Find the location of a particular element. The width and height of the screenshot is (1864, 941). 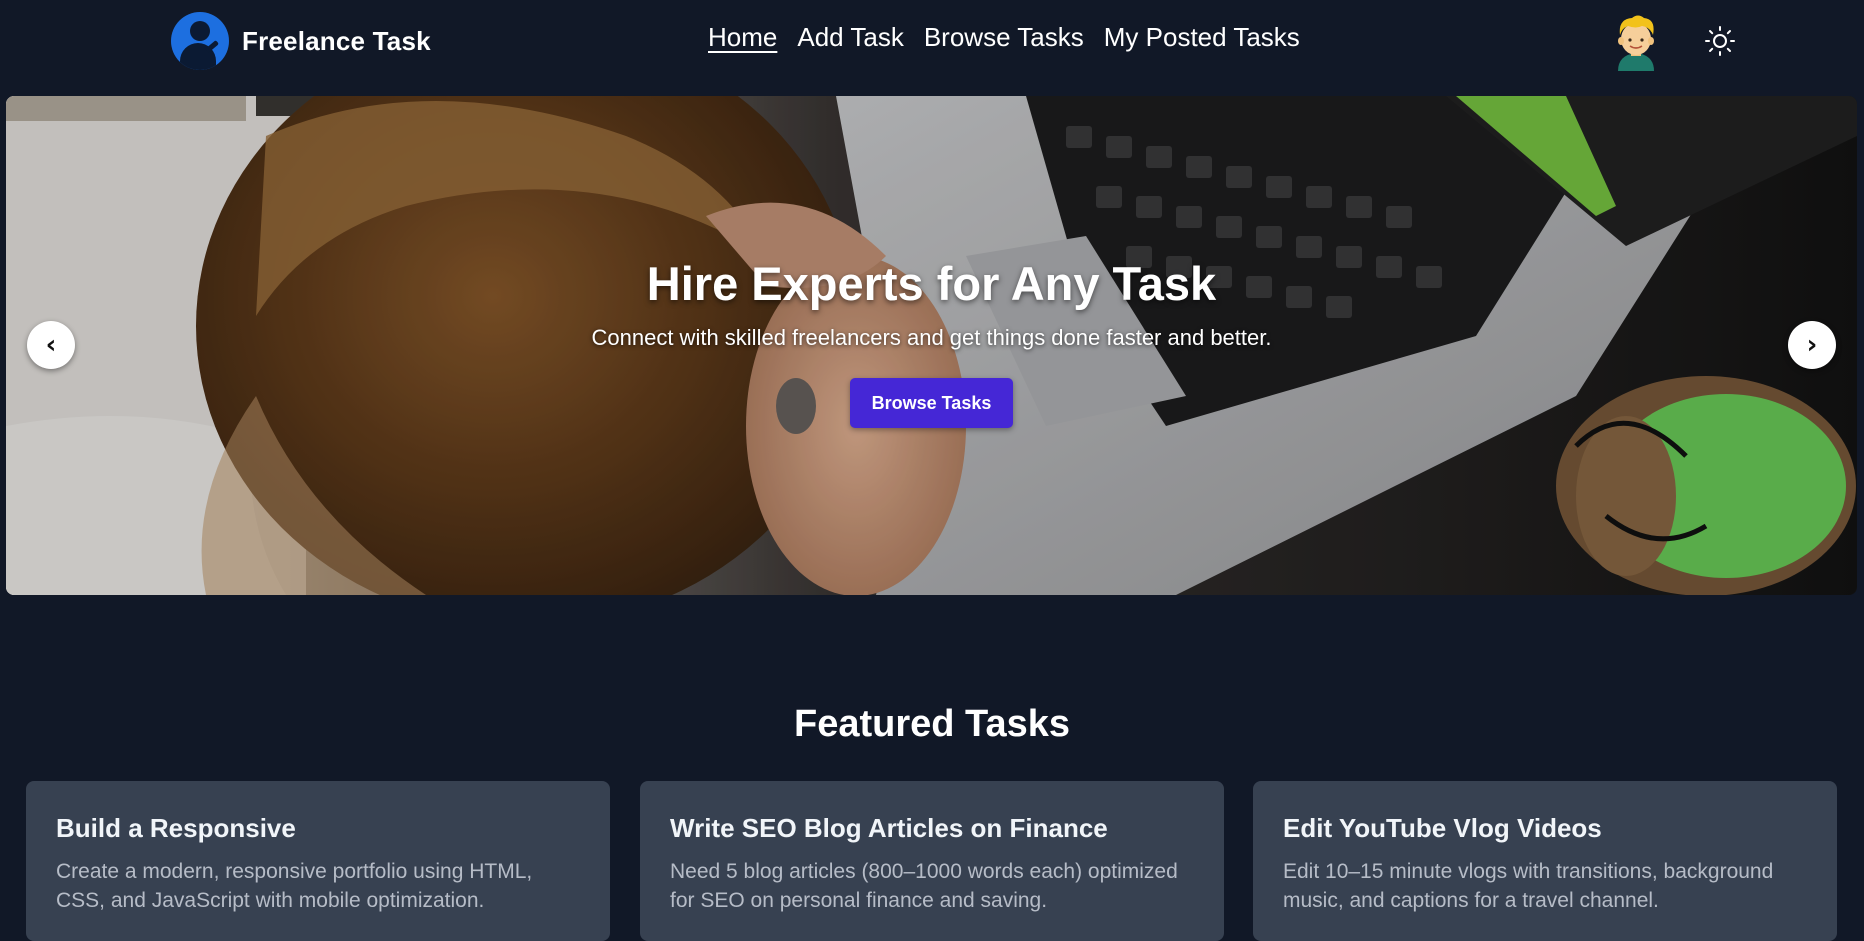

chevron-left-icon: ‹ is located at coordinates (51, 345).